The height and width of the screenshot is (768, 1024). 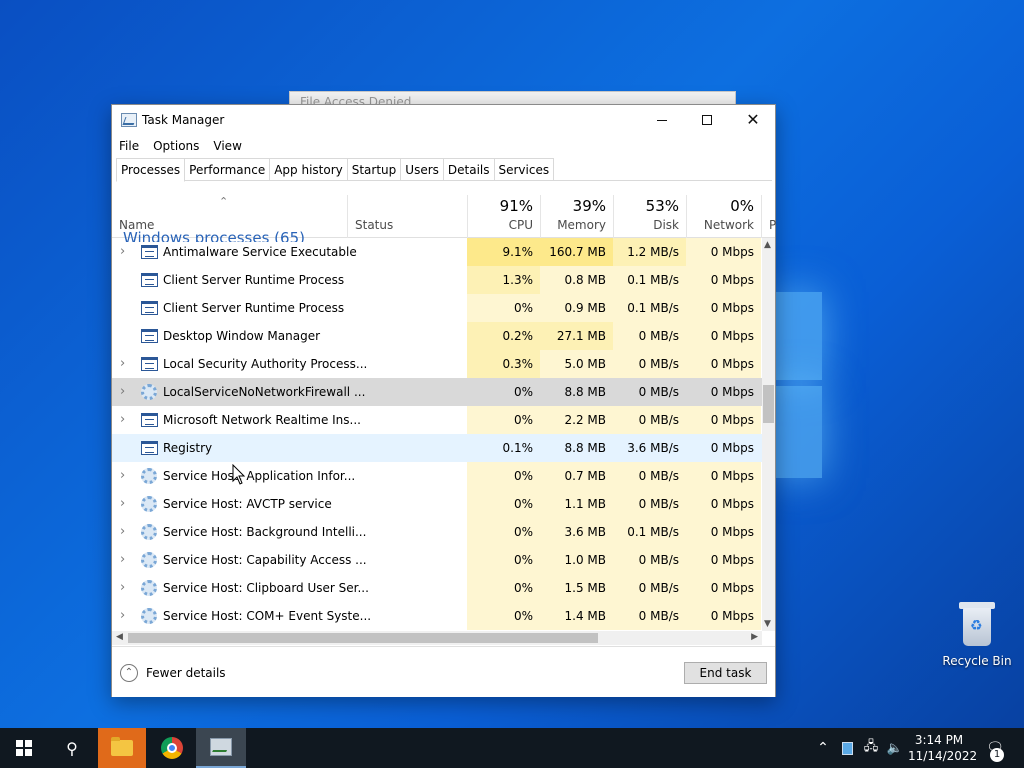 I want to click on footer: ⌃ Fewer details End task, so click(x=443, y=671).